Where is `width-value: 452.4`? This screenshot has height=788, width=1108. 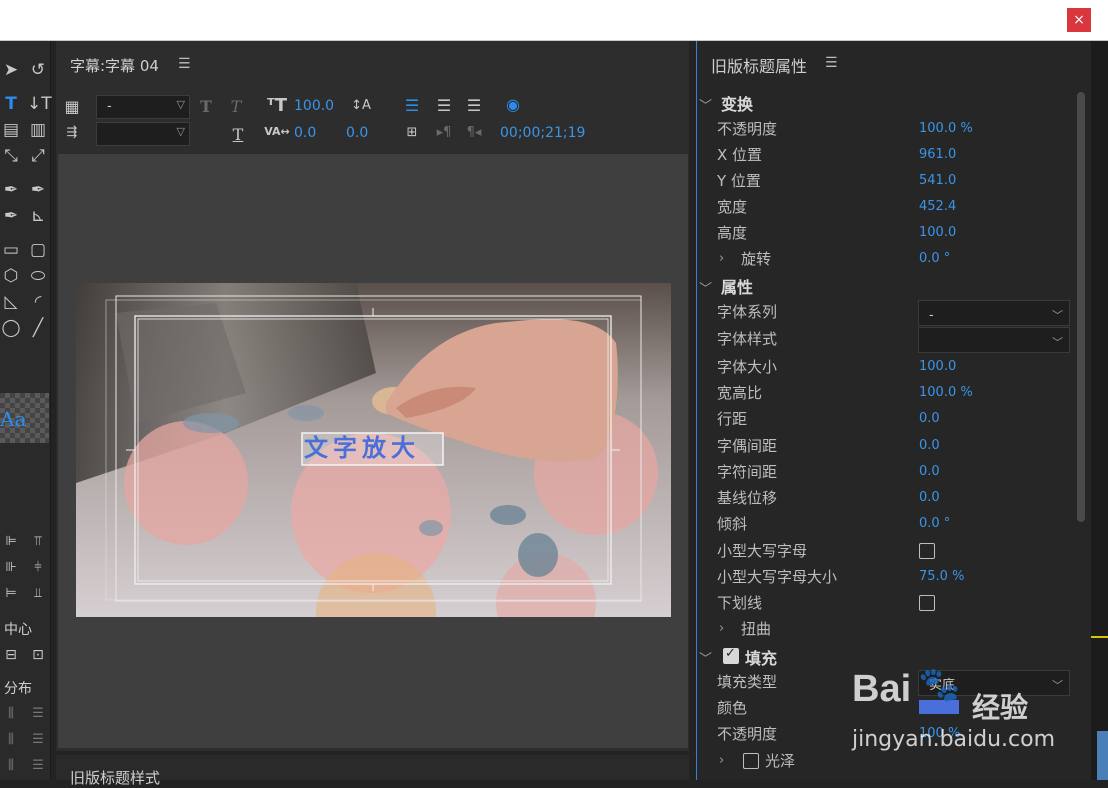
width-value: 452.4 is located at coordinates (937, 207).